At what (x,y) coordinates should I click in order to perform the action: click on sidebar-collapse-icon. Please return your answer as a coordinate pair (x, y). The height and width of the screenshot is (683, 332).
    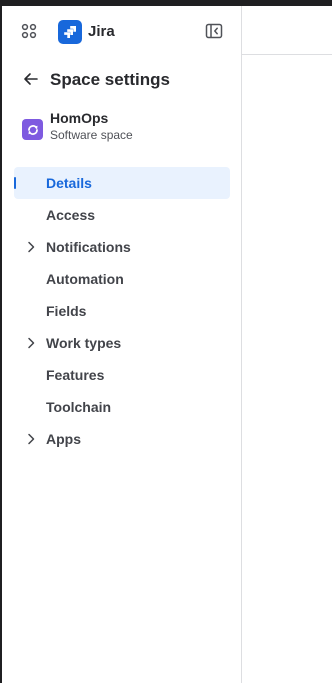
    Looking at the image, I should click on (214, 31).